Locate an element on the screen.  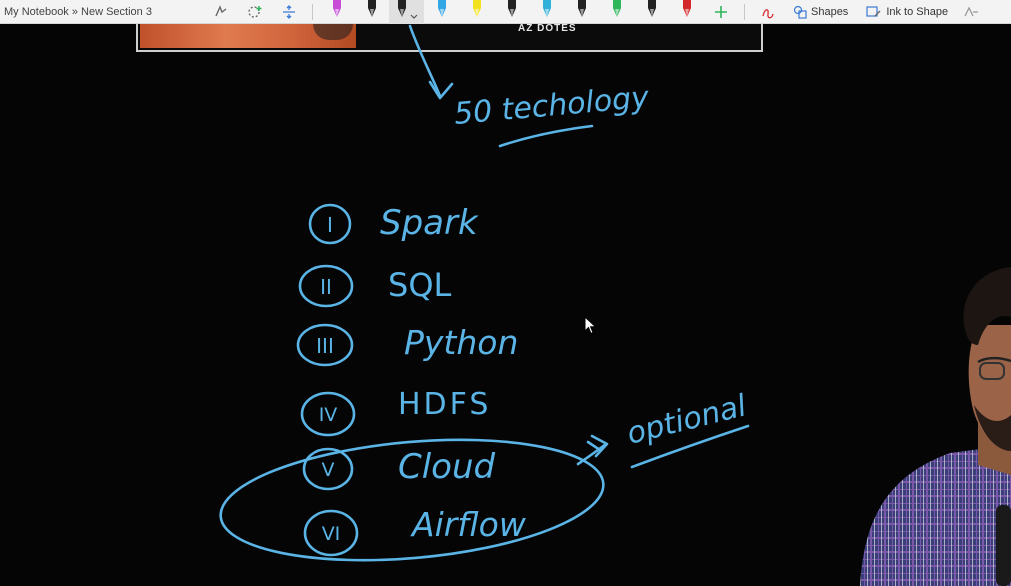
ink-to-text-icon is located at coordinates (768, 12).